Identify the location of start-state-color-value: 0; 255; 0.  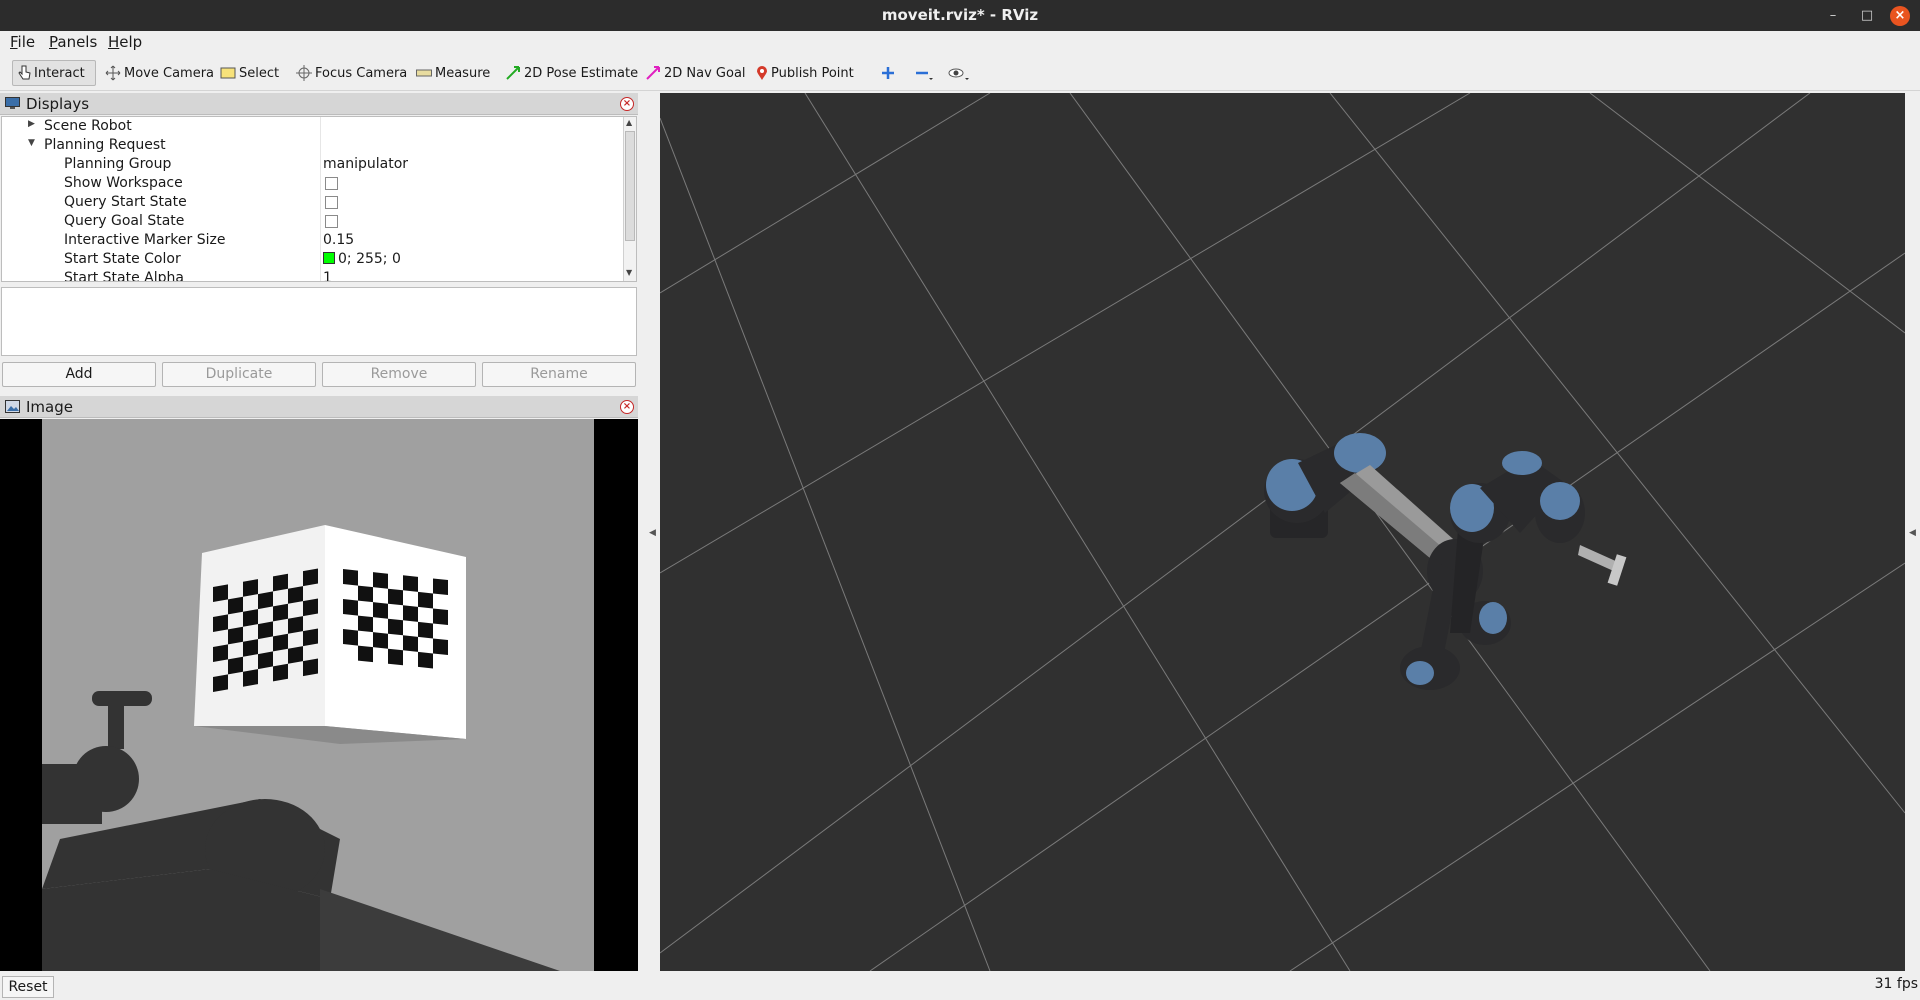
(362, 259).